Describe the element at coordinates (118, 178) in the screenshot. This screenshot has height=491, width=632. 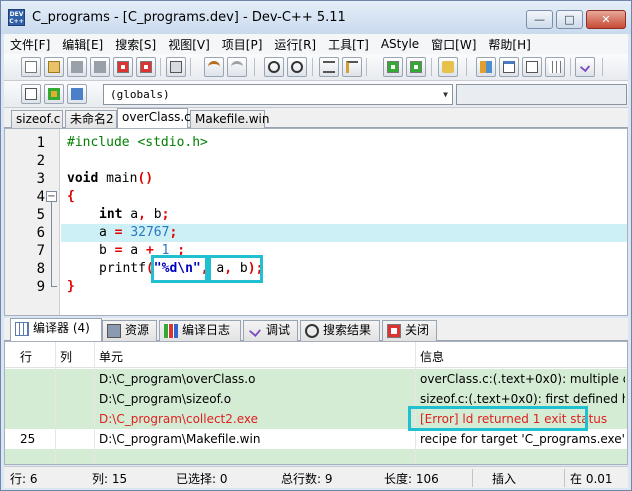
I see `function-name: main` at that location.